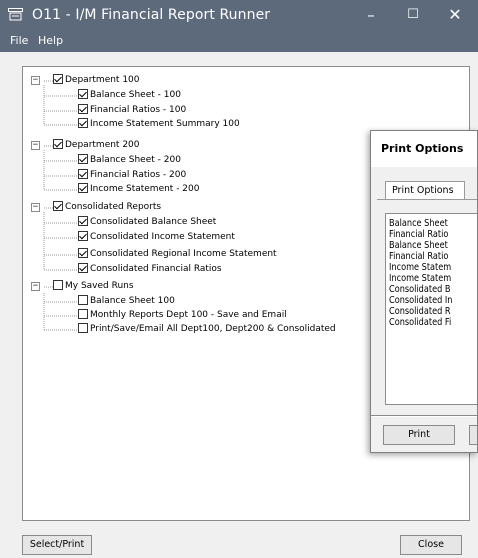  What do you see at coordinates (424, 416) in the screenshot?
I see `divider` at bounding box center [424, 416].